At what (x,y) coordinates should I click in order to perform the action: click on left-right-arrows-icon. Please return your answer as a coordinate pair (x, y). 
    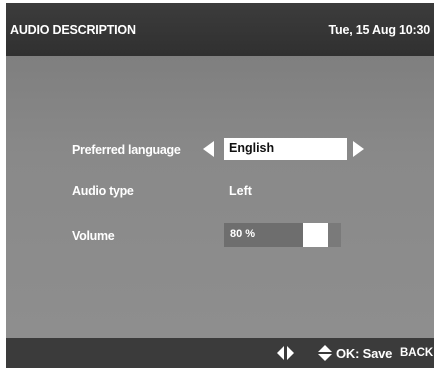
    Looking at the image, I should click on (285, 353).